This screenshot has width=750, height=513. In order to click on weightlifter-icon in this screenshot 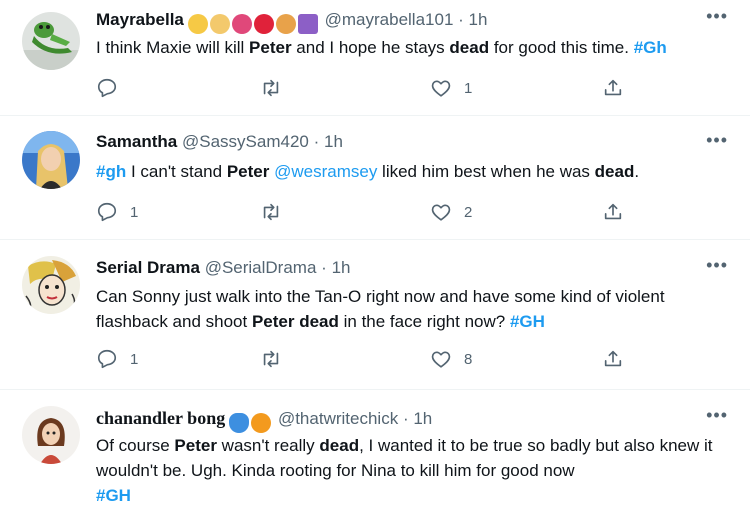, I will do `click(285, 23)`.